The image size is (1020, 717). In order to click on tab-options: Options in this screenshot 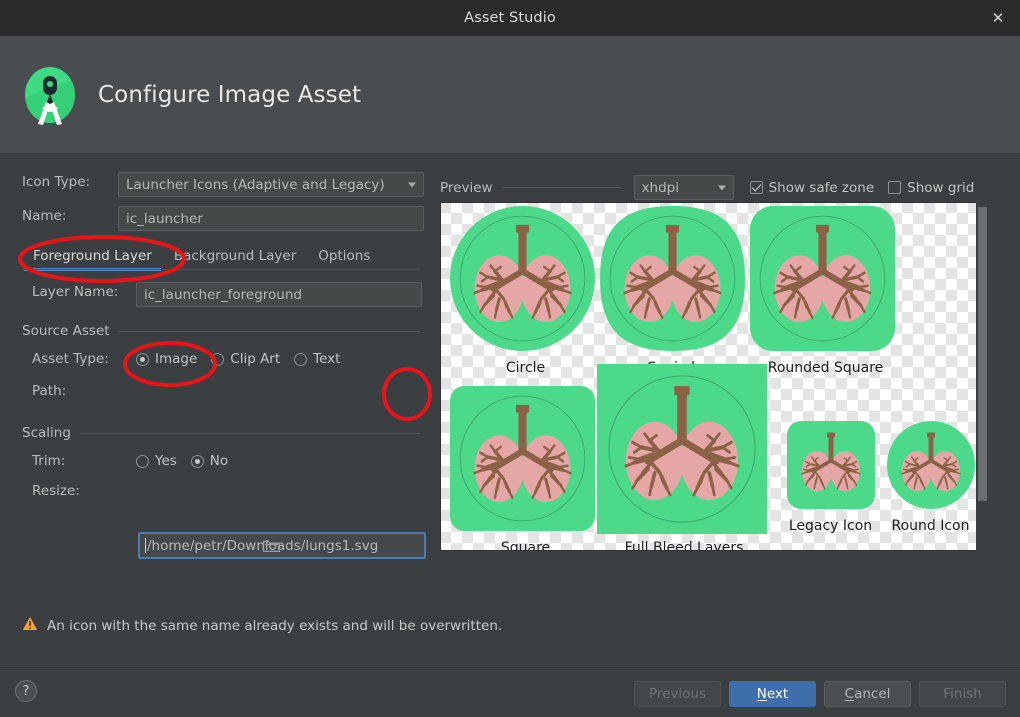, I will do `click(344, 258)`.